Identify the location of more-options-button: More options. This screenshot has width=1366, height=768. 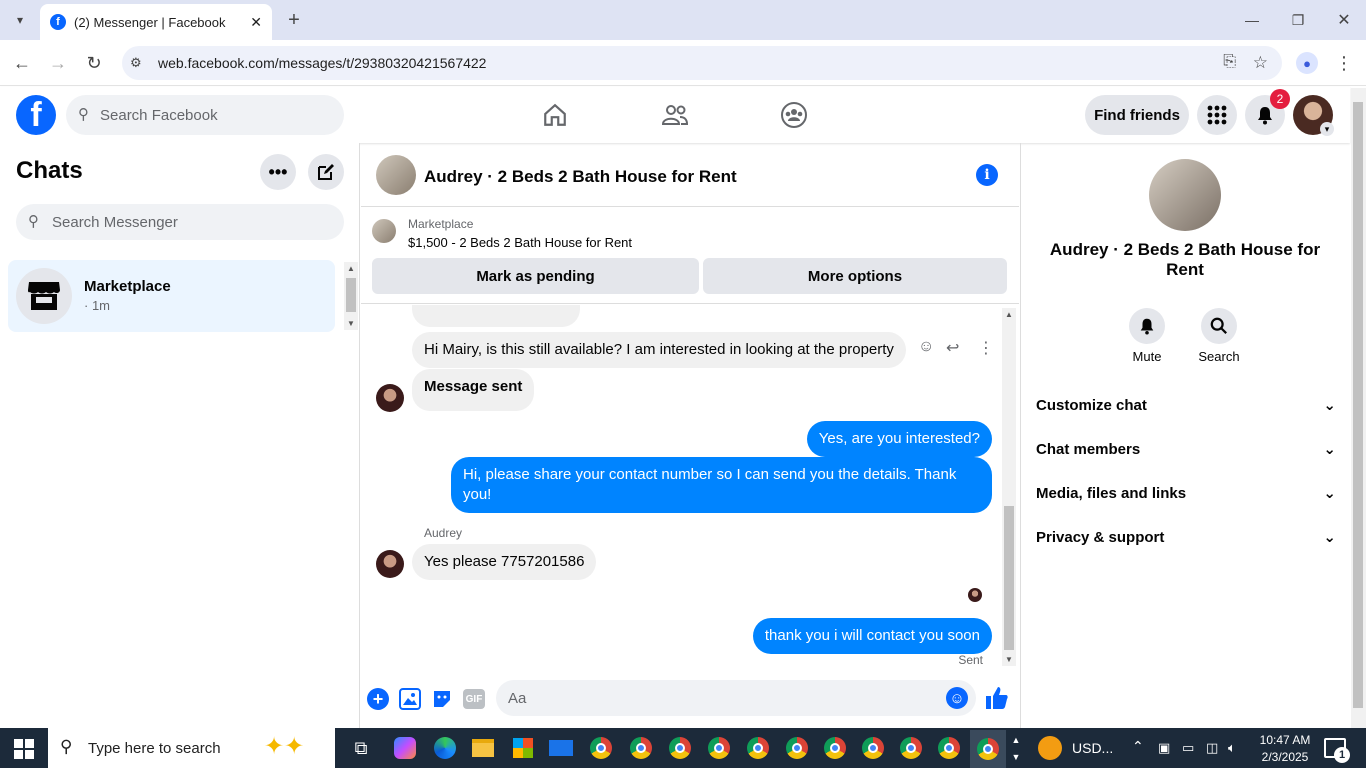
(855, 276).